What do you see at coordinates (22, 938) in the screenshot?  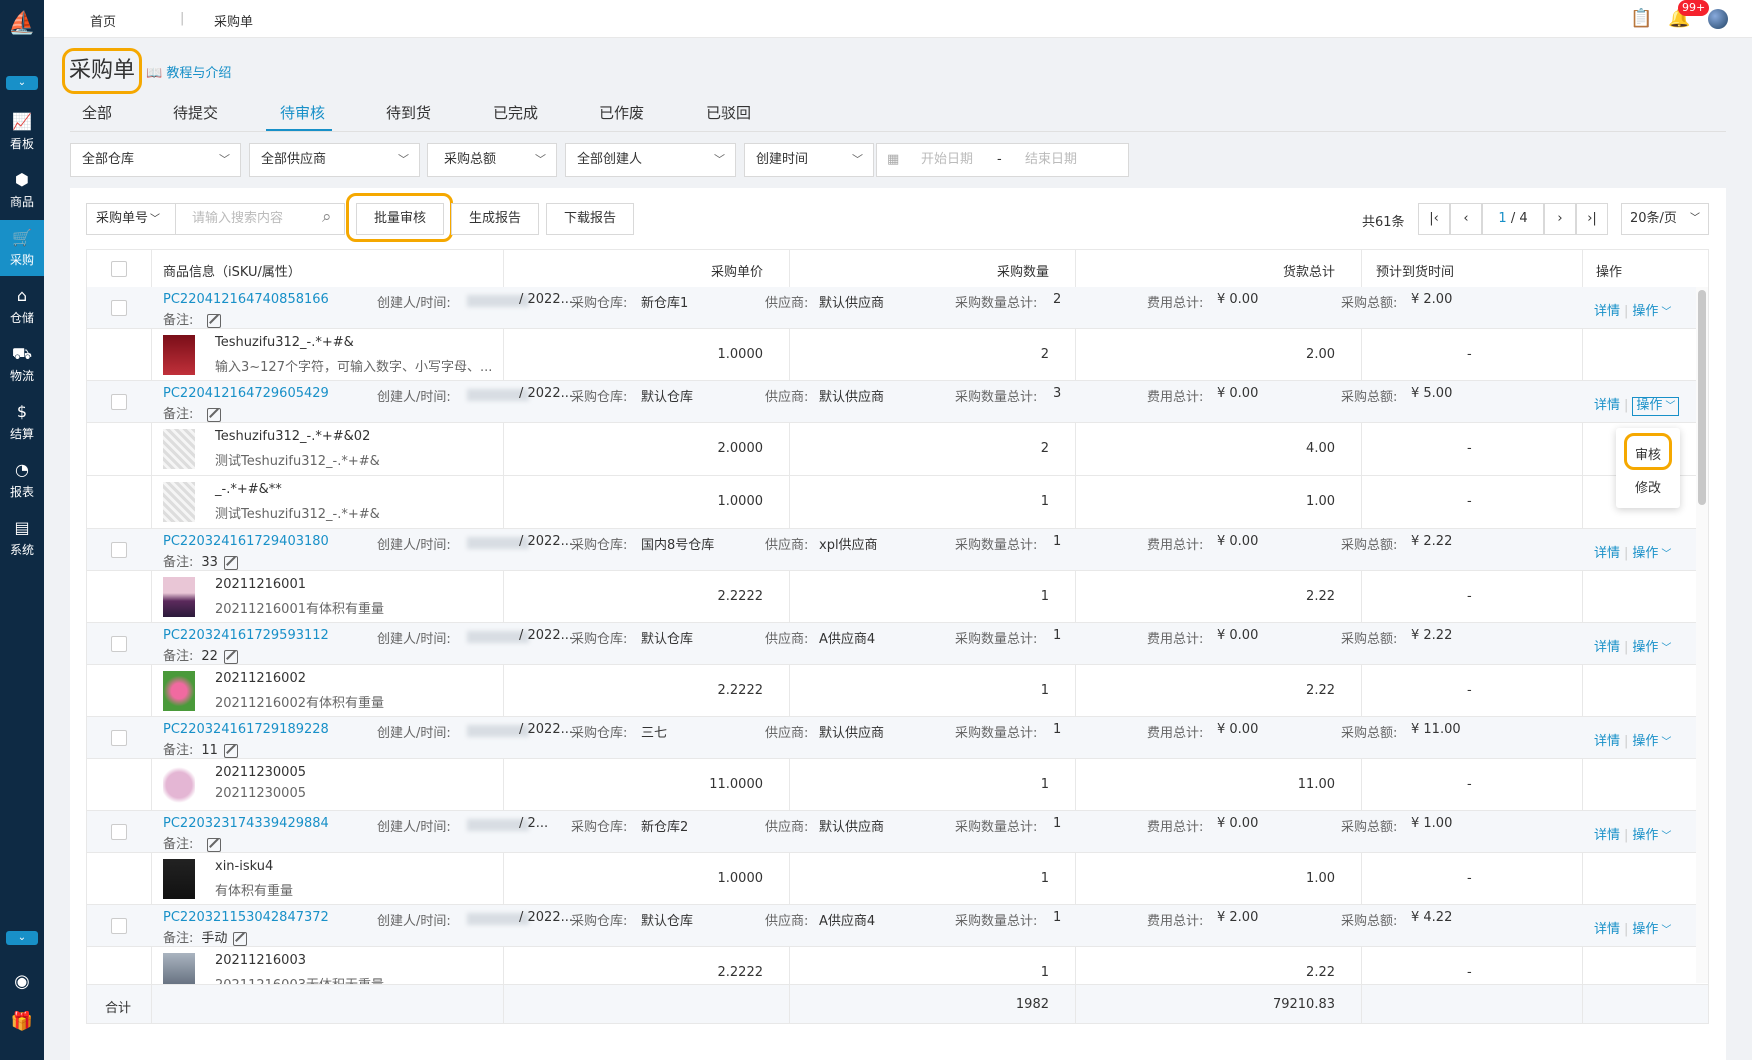 I see `expand-chevron-icon: ⌄` at bounding box center [22, 938].